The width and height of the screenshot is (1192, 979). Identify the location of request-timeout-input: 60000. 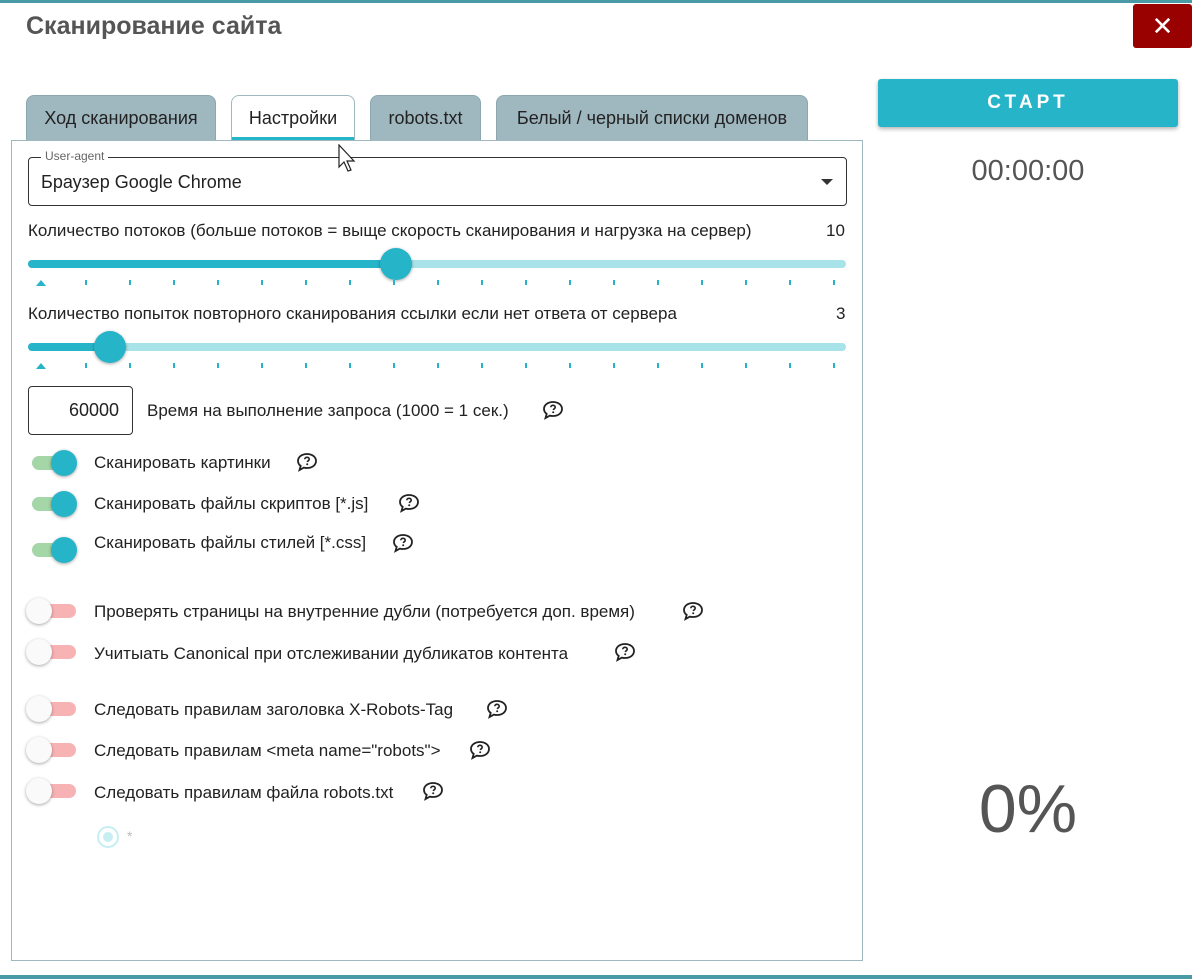
(80, 410).